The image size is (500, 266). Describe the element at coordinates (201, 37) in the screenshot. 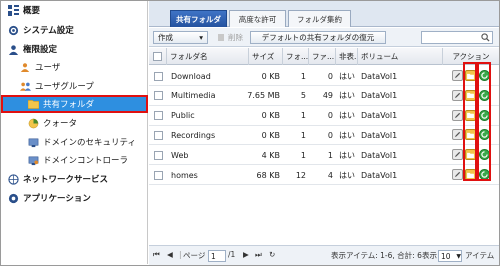

I see `chevron-down-icon: ▾` at that location.